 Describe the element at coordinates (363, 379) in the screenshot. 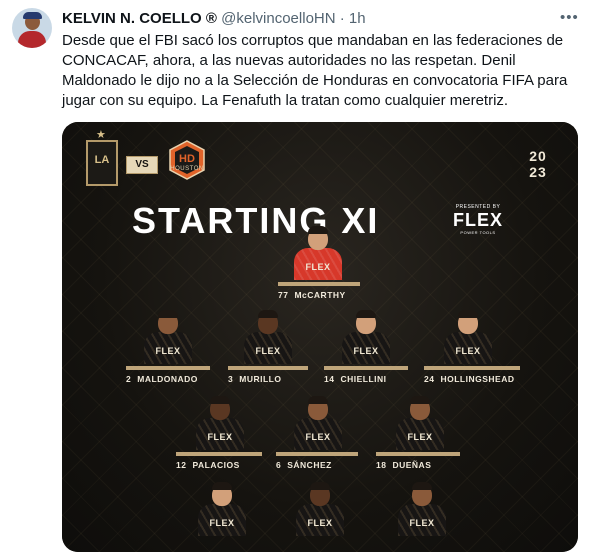

I see `player-name: CHIELLINI` at that location.